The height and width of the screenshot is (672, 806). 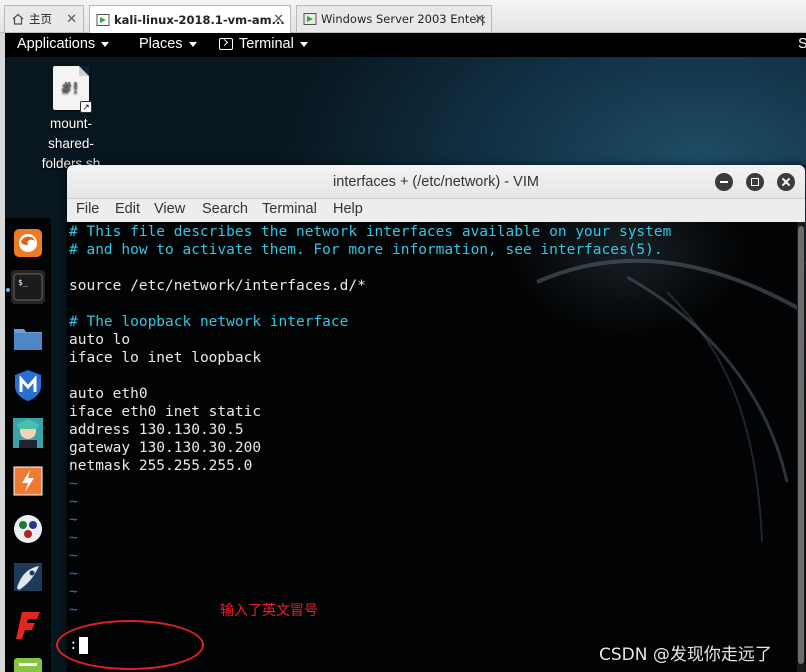 I want to click on menu-help: Help, so click(x=348, y=209).